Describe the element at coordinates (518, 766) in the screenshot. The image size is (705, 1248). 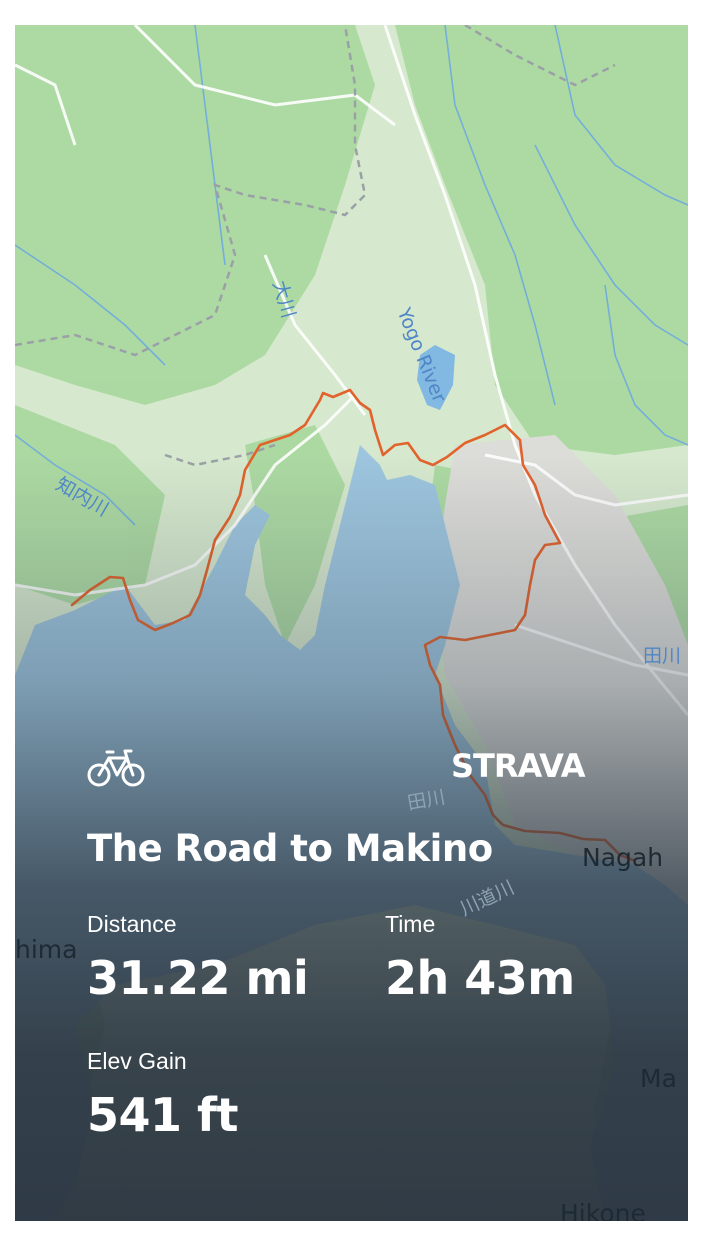
I see `strava-logo: STRAVA` at that location.